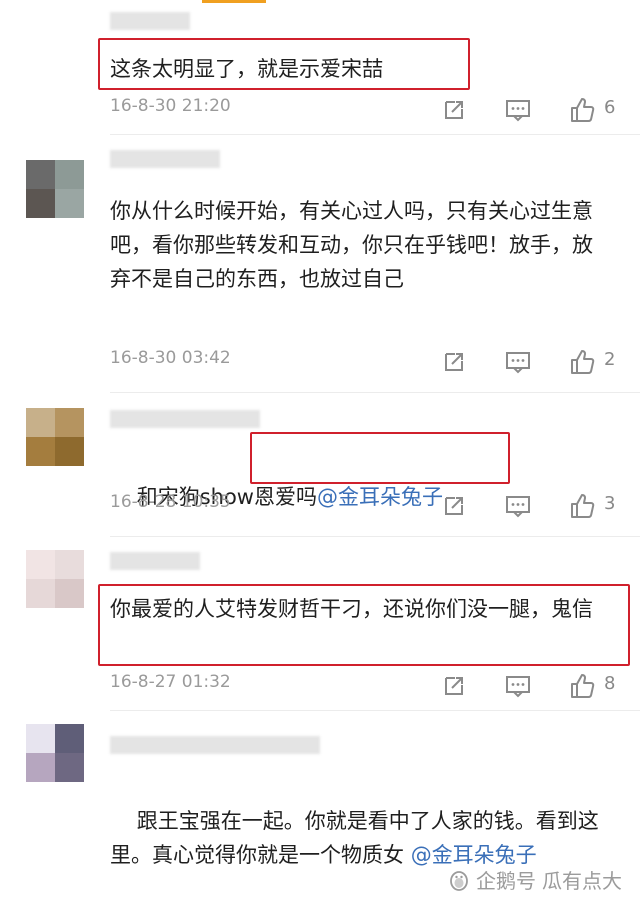  I want to click on comment-time: 16-8-27 01:32, so click(170, 682).